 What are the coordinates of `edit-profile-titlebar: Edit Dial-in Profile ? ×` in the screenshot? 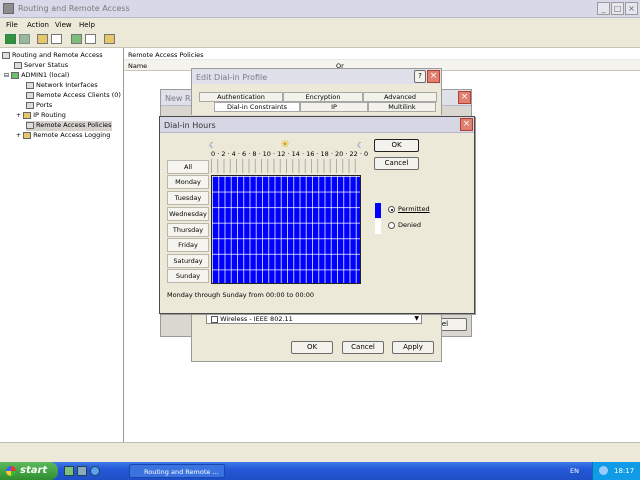 It's located at (316, 77).